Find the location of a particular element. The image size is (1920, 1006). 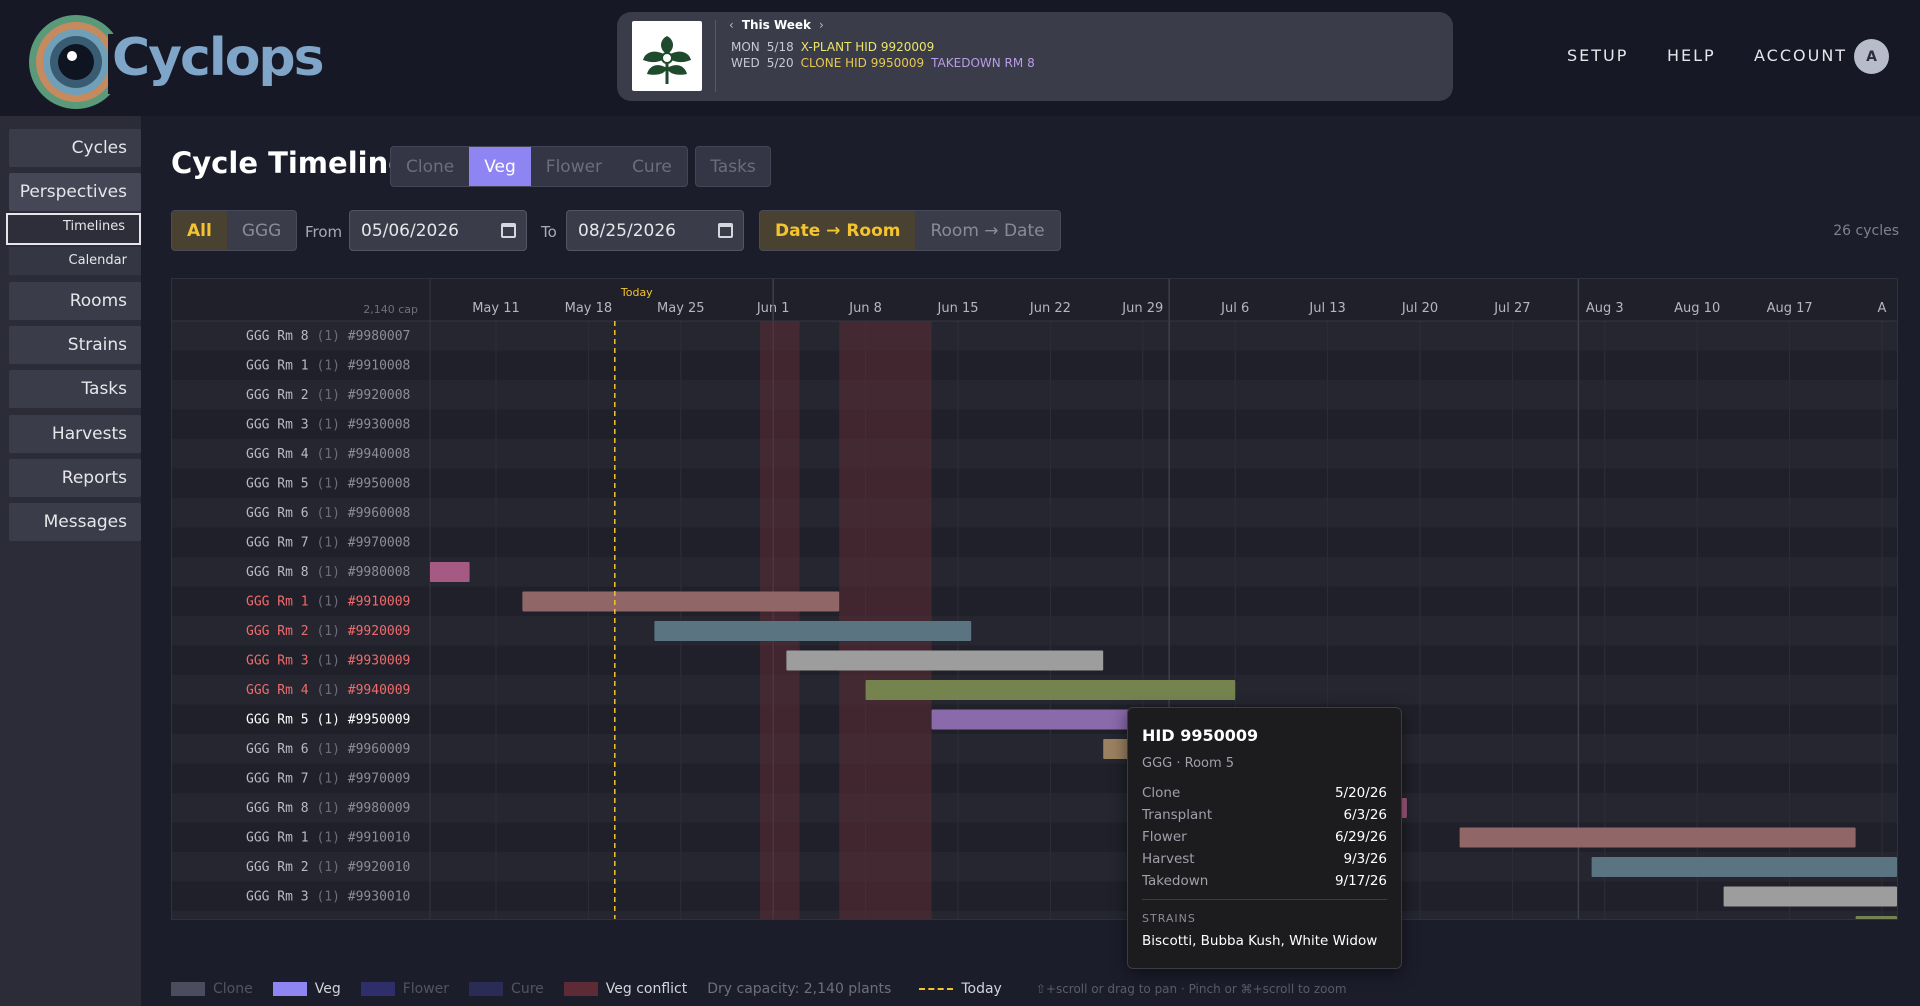

to-date-input: 08/25/2026 is located at coordinates (655, 230).